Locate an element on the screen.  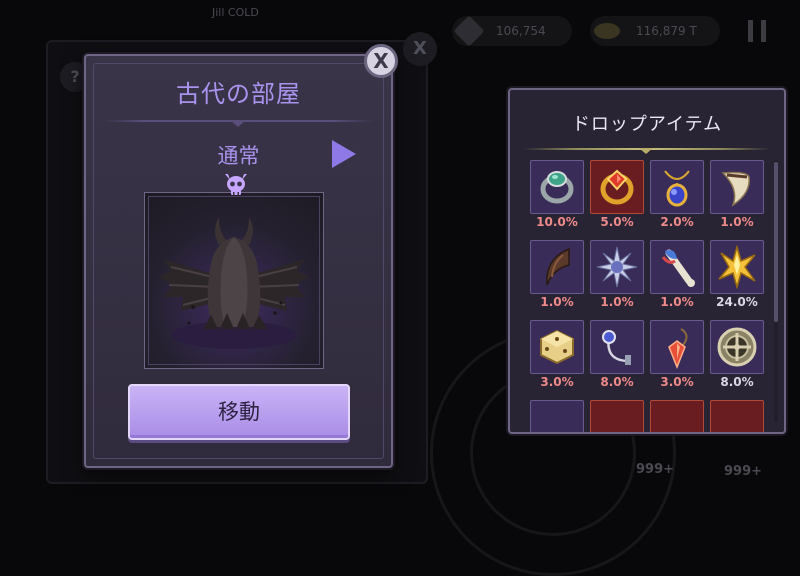
close-dialog-button: X is located at coordinates (381, 61).